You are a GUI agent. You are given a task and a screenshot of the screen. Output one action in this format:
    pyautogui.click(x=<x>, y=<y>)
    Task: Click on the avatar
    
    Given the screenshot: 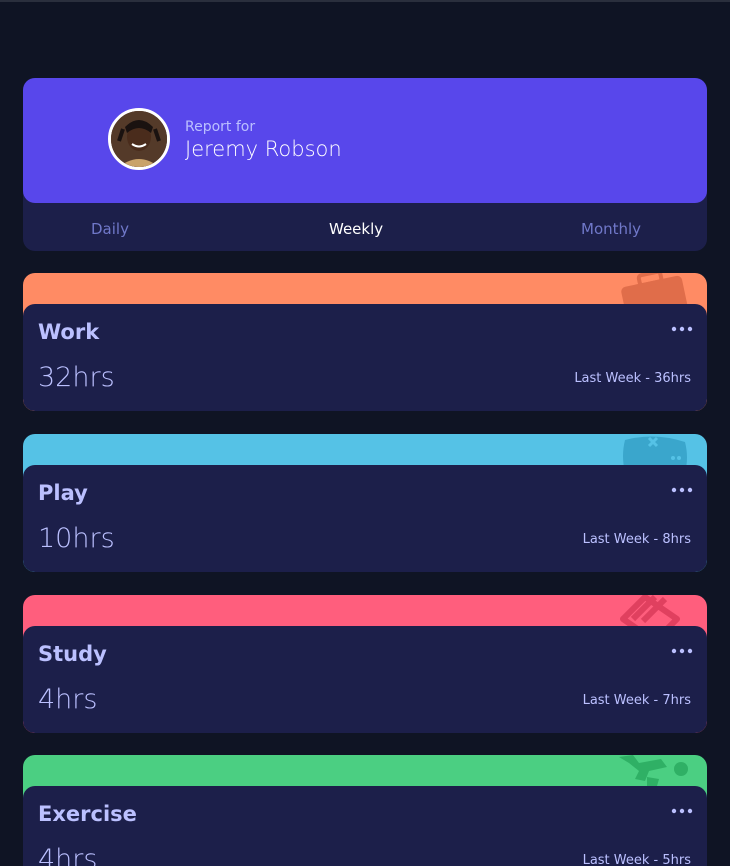 What is the action you would take?
    pyautogui.click(x=139, y=139)
    